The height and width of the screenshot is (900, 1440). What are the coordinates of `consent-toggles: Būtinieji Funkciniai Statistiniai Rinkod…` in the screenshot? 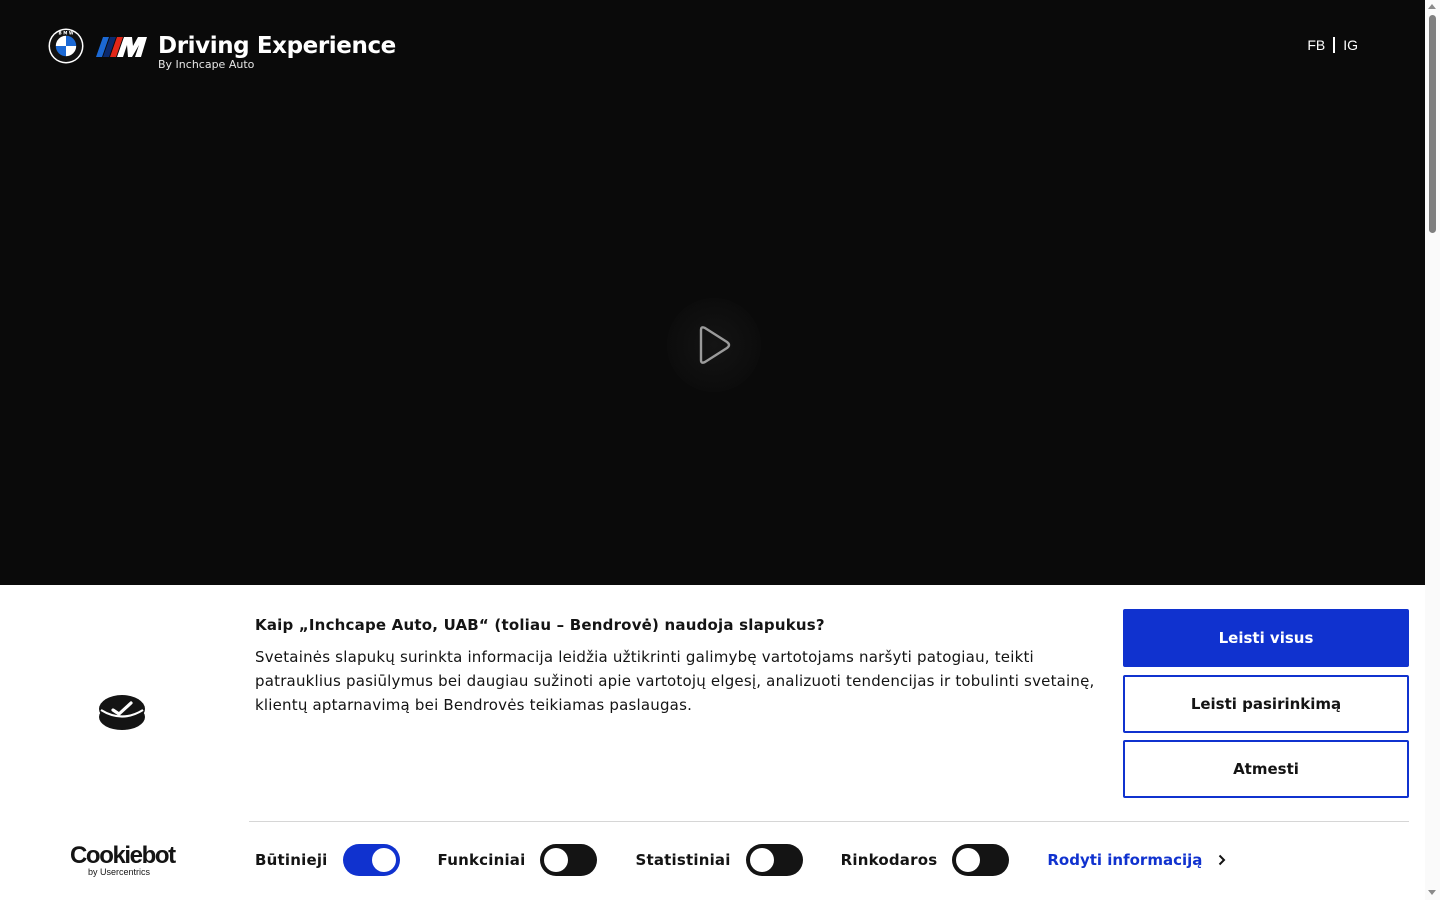 It's located at (740, 860).